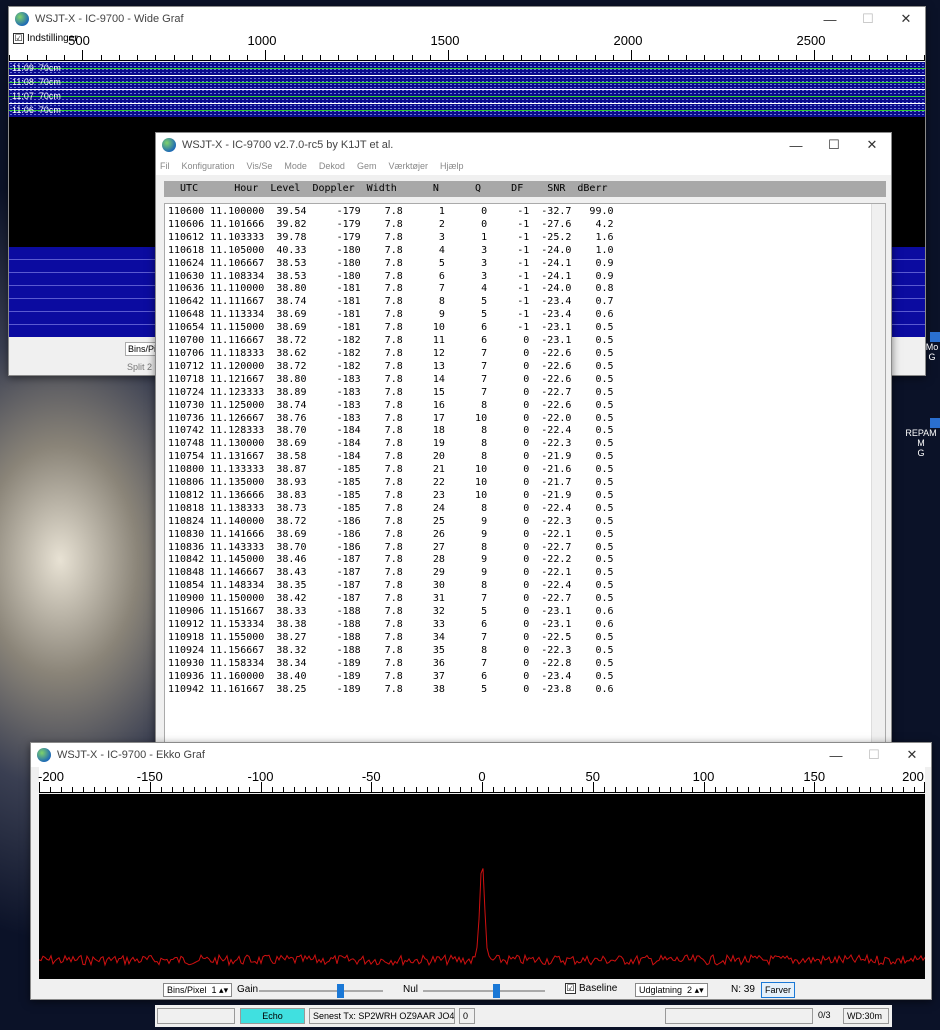 The height and width of the screenshot is (1030, 940). Describe the element at coordinates (44, 755) in the screenshot. I see `wsjt-app-icon` at that location.